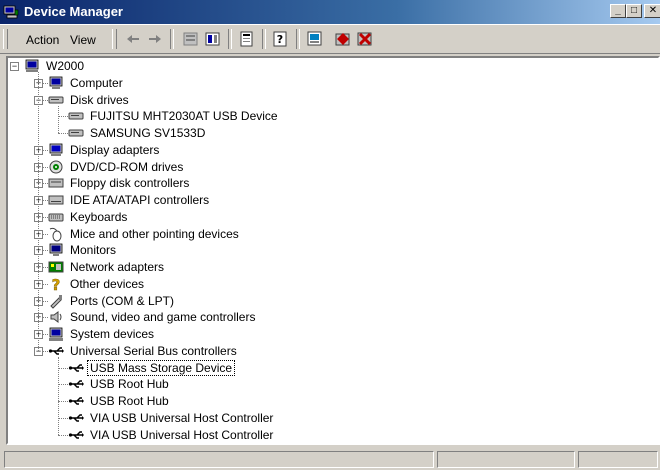 This screenshot has width=660, height=470. Describe the element at coordinates (56, 317) in the screenshot. I see `sound-icon` at that location.